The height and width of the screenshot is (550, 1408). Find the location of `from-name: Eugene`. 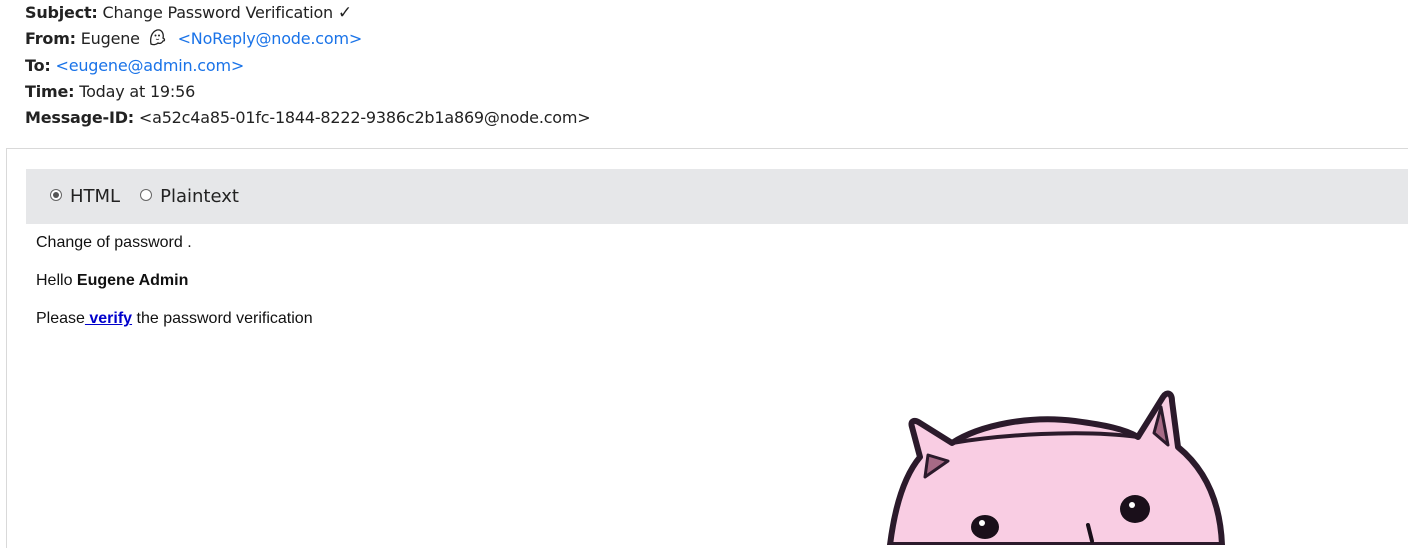

from-name: Eugene is located at coordinates (110, 39).